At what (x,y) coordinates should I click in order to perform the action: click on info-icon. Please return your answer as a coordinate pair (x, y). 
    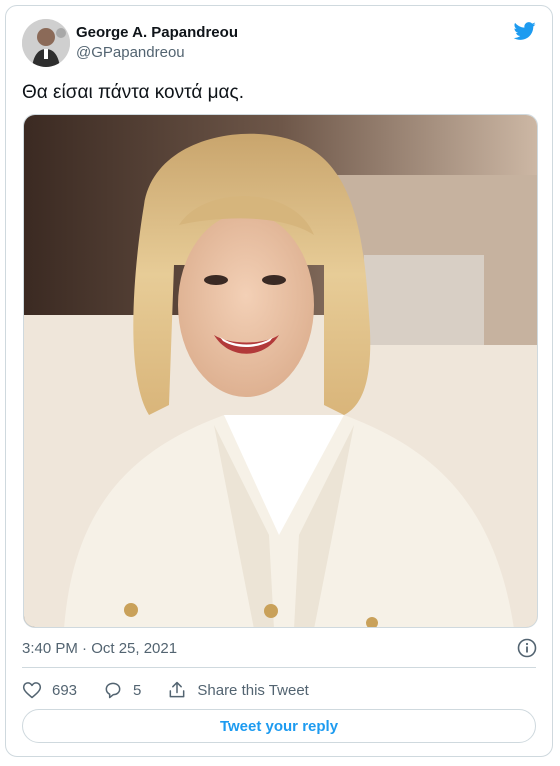
    Looking at the image, I should click on (527, 648).